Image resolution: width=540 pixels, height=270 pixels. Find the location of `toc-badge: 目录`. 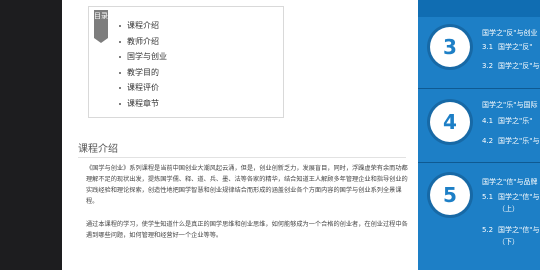

toc-badge: 目录 is located at coordinates (101, 26).